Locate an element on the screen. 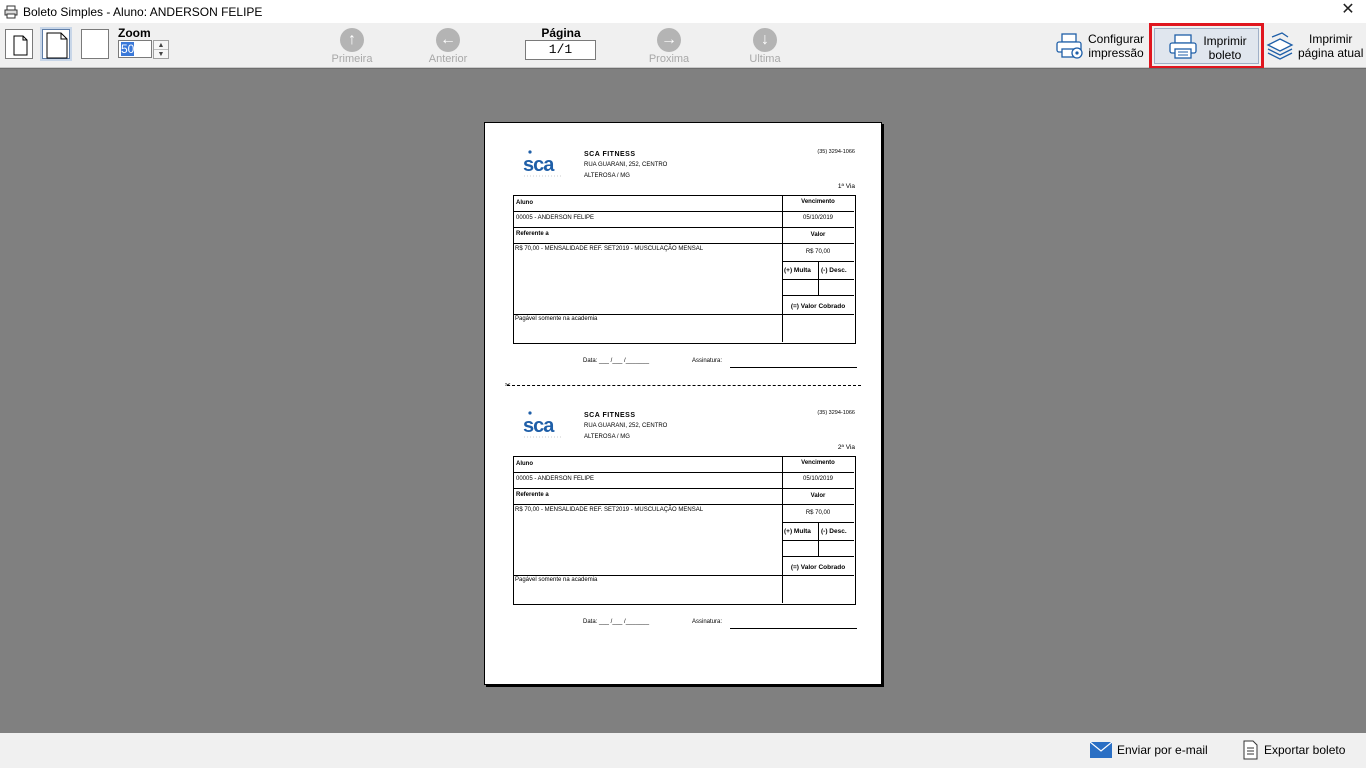 This screenshot has width=1366, height=768. via-number: 1ª Via is located at coordinates (846, 186).